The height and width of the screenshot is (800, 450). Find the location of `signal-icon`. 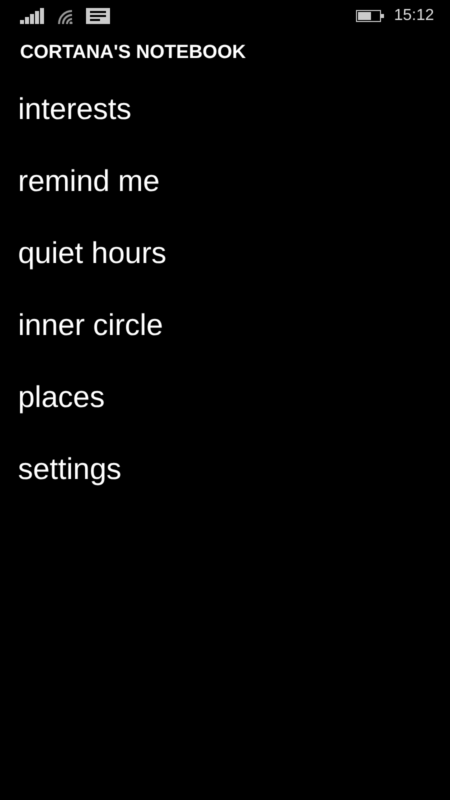

signal-icon is located at coordinates (33, 16).